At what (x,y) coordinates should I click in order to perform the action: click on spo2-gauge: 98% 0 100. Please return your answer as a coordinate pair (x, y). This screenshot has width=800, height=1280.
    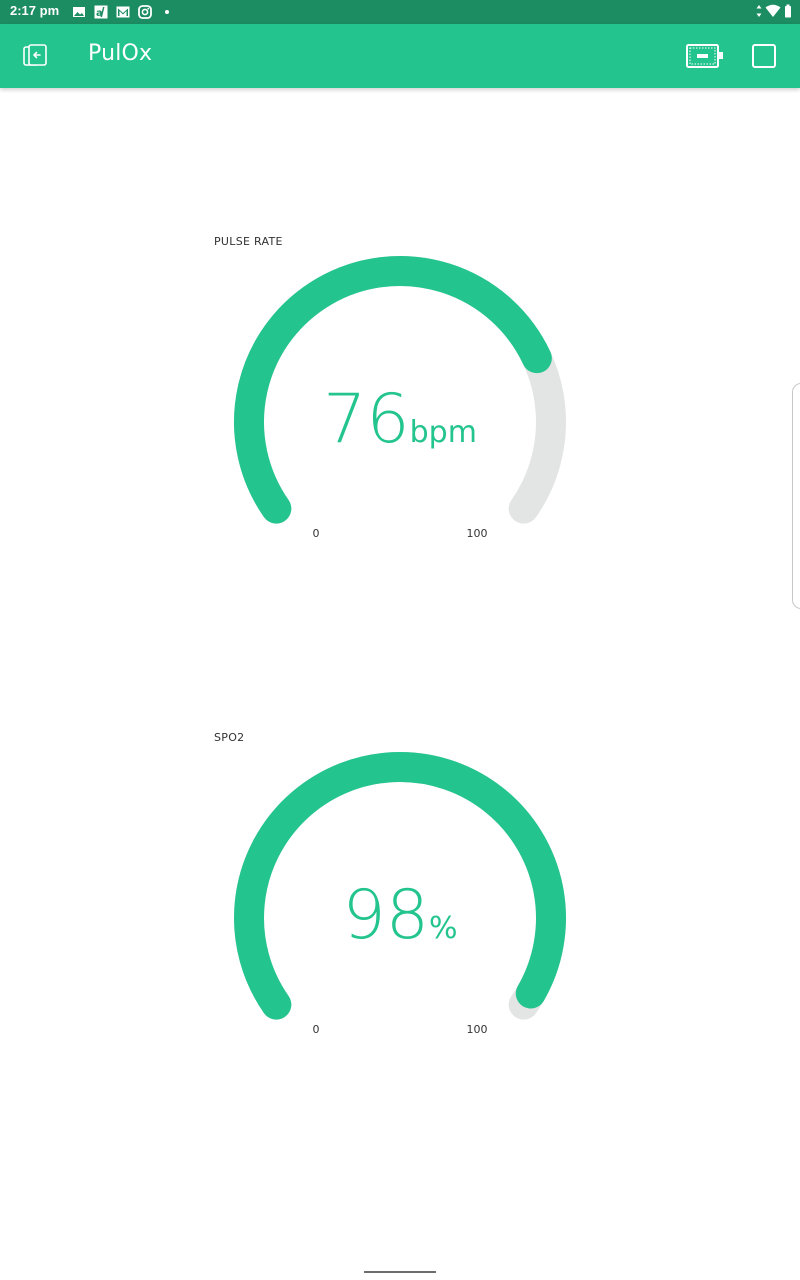
    Looking at the image, I should click on (400, 894).